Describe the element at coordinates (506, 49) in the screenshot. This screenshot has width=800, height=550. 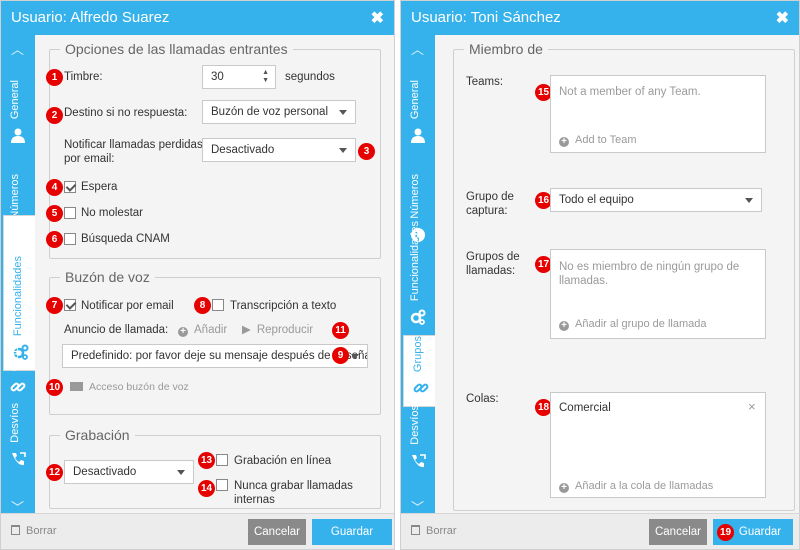
I see `section-legend: Miembro de` at that location.